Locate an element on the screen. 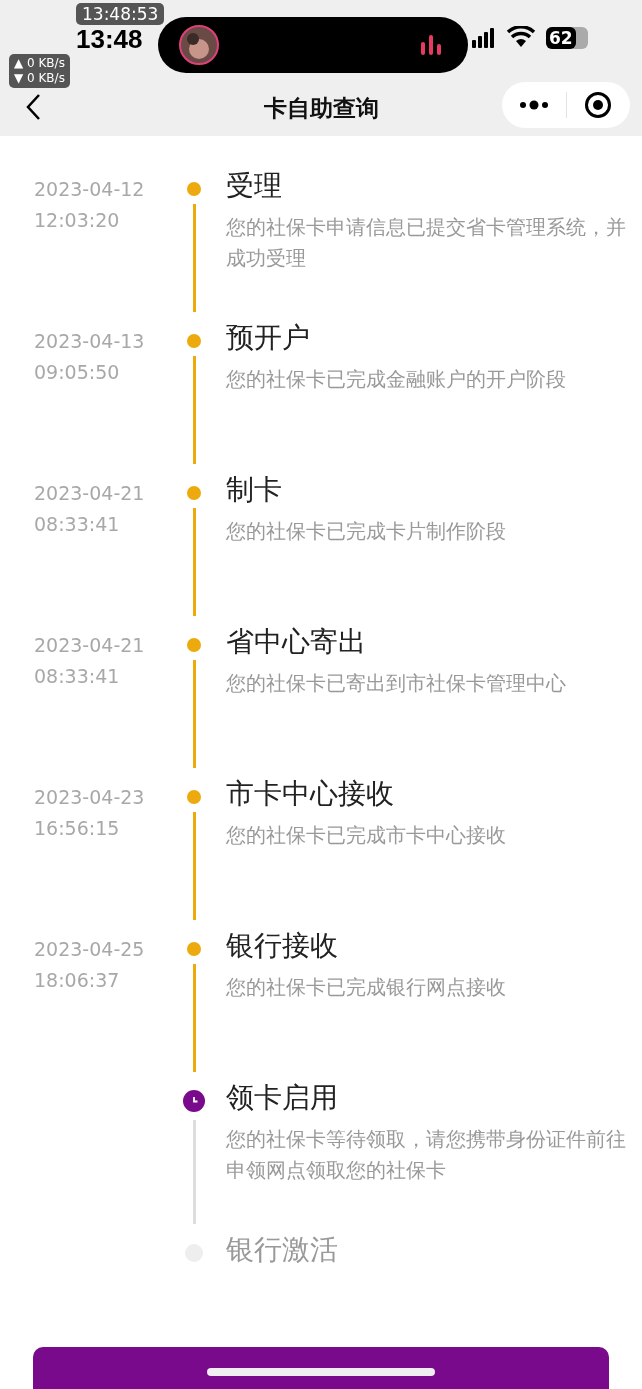 The width and height of the screenshot is (642, 1389). upload-speed: ▲ 0 KB/s is located at coordinates (39, 63).